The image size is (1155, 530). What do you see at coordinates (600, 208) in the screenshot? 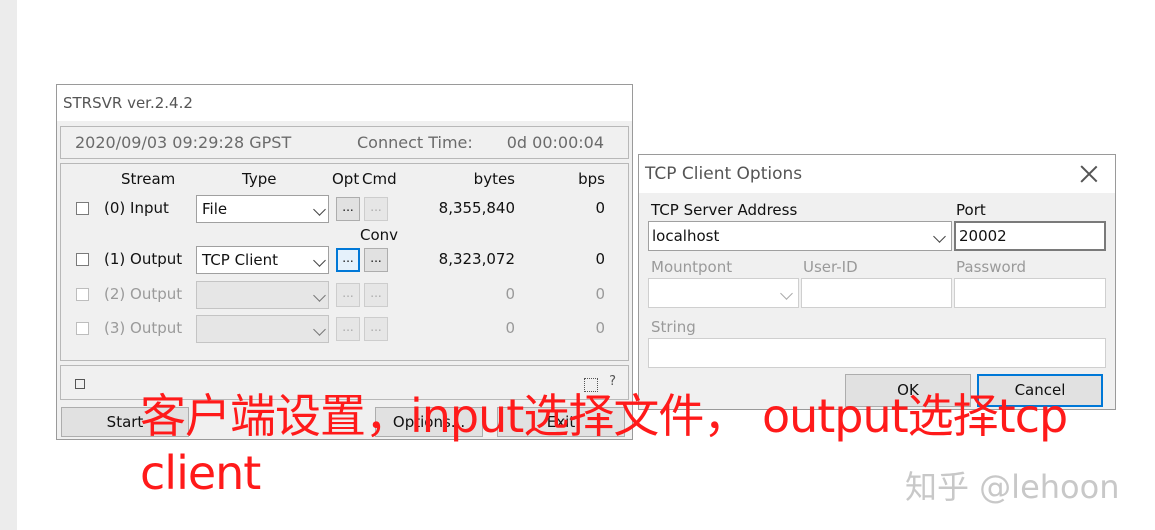
I see `bps-value-0: 0` at bounding box center [600, 208].